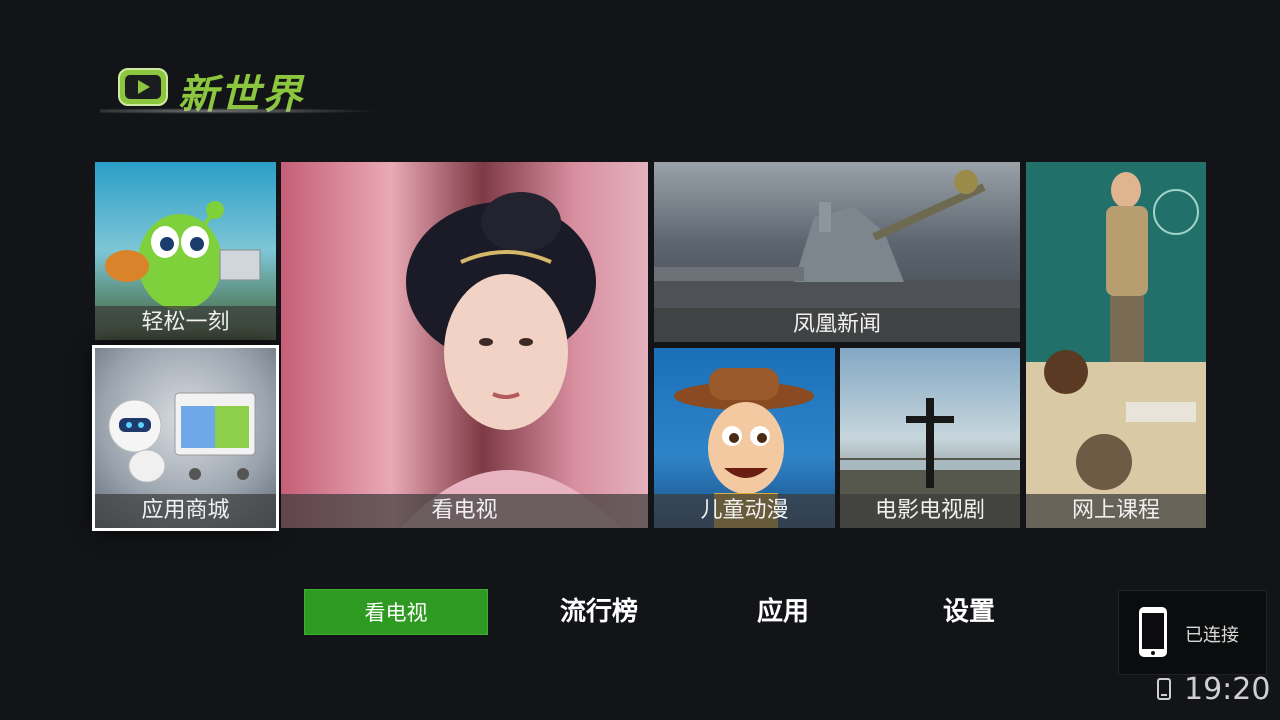 This screenshot has width=1280, height=720. I want to click on tile-online-courses: 网上课程, so click(1116, 345).